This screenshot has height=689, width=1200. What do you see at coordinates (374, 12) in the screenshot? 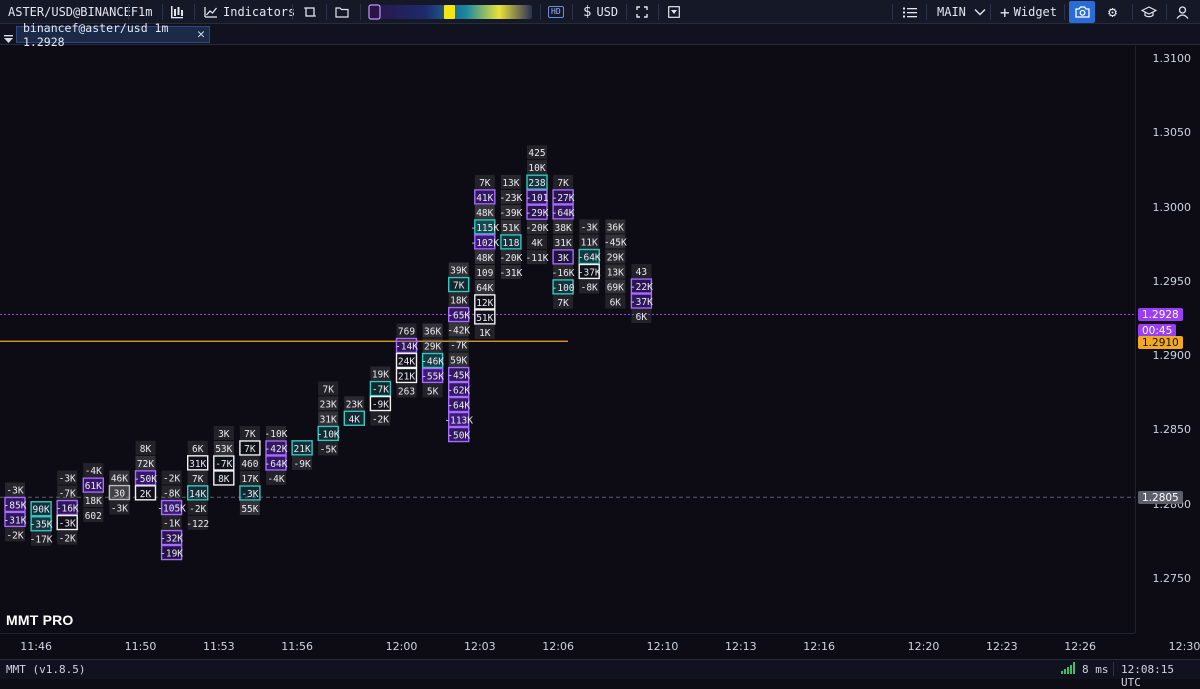
I see `slider-min-handle` at bounding box center [374, 12].